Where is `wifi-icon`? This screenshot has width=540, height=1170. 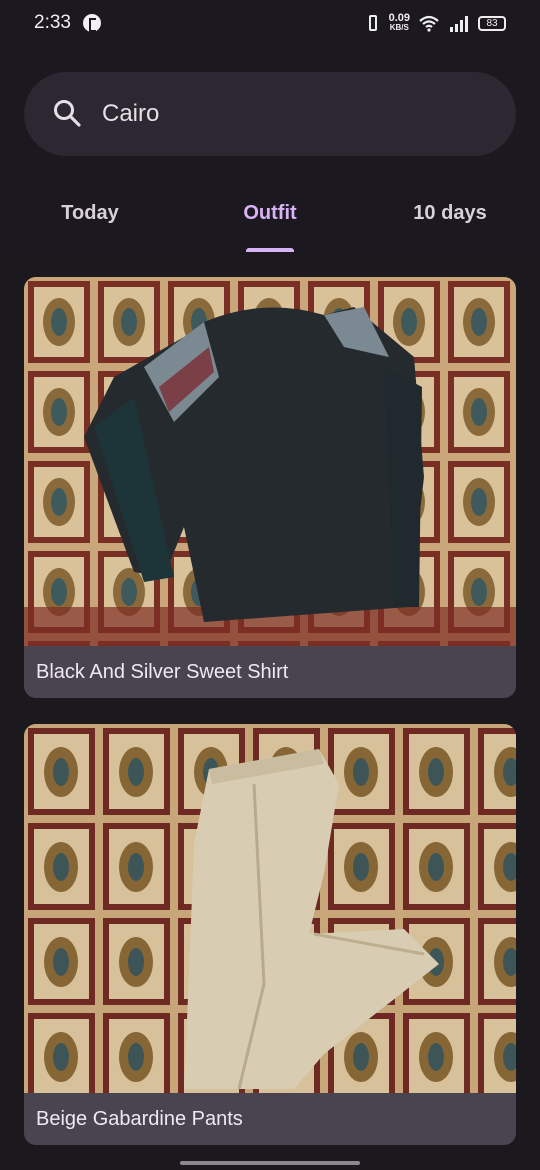 wifi-icon is located at coordinates (429, 23).